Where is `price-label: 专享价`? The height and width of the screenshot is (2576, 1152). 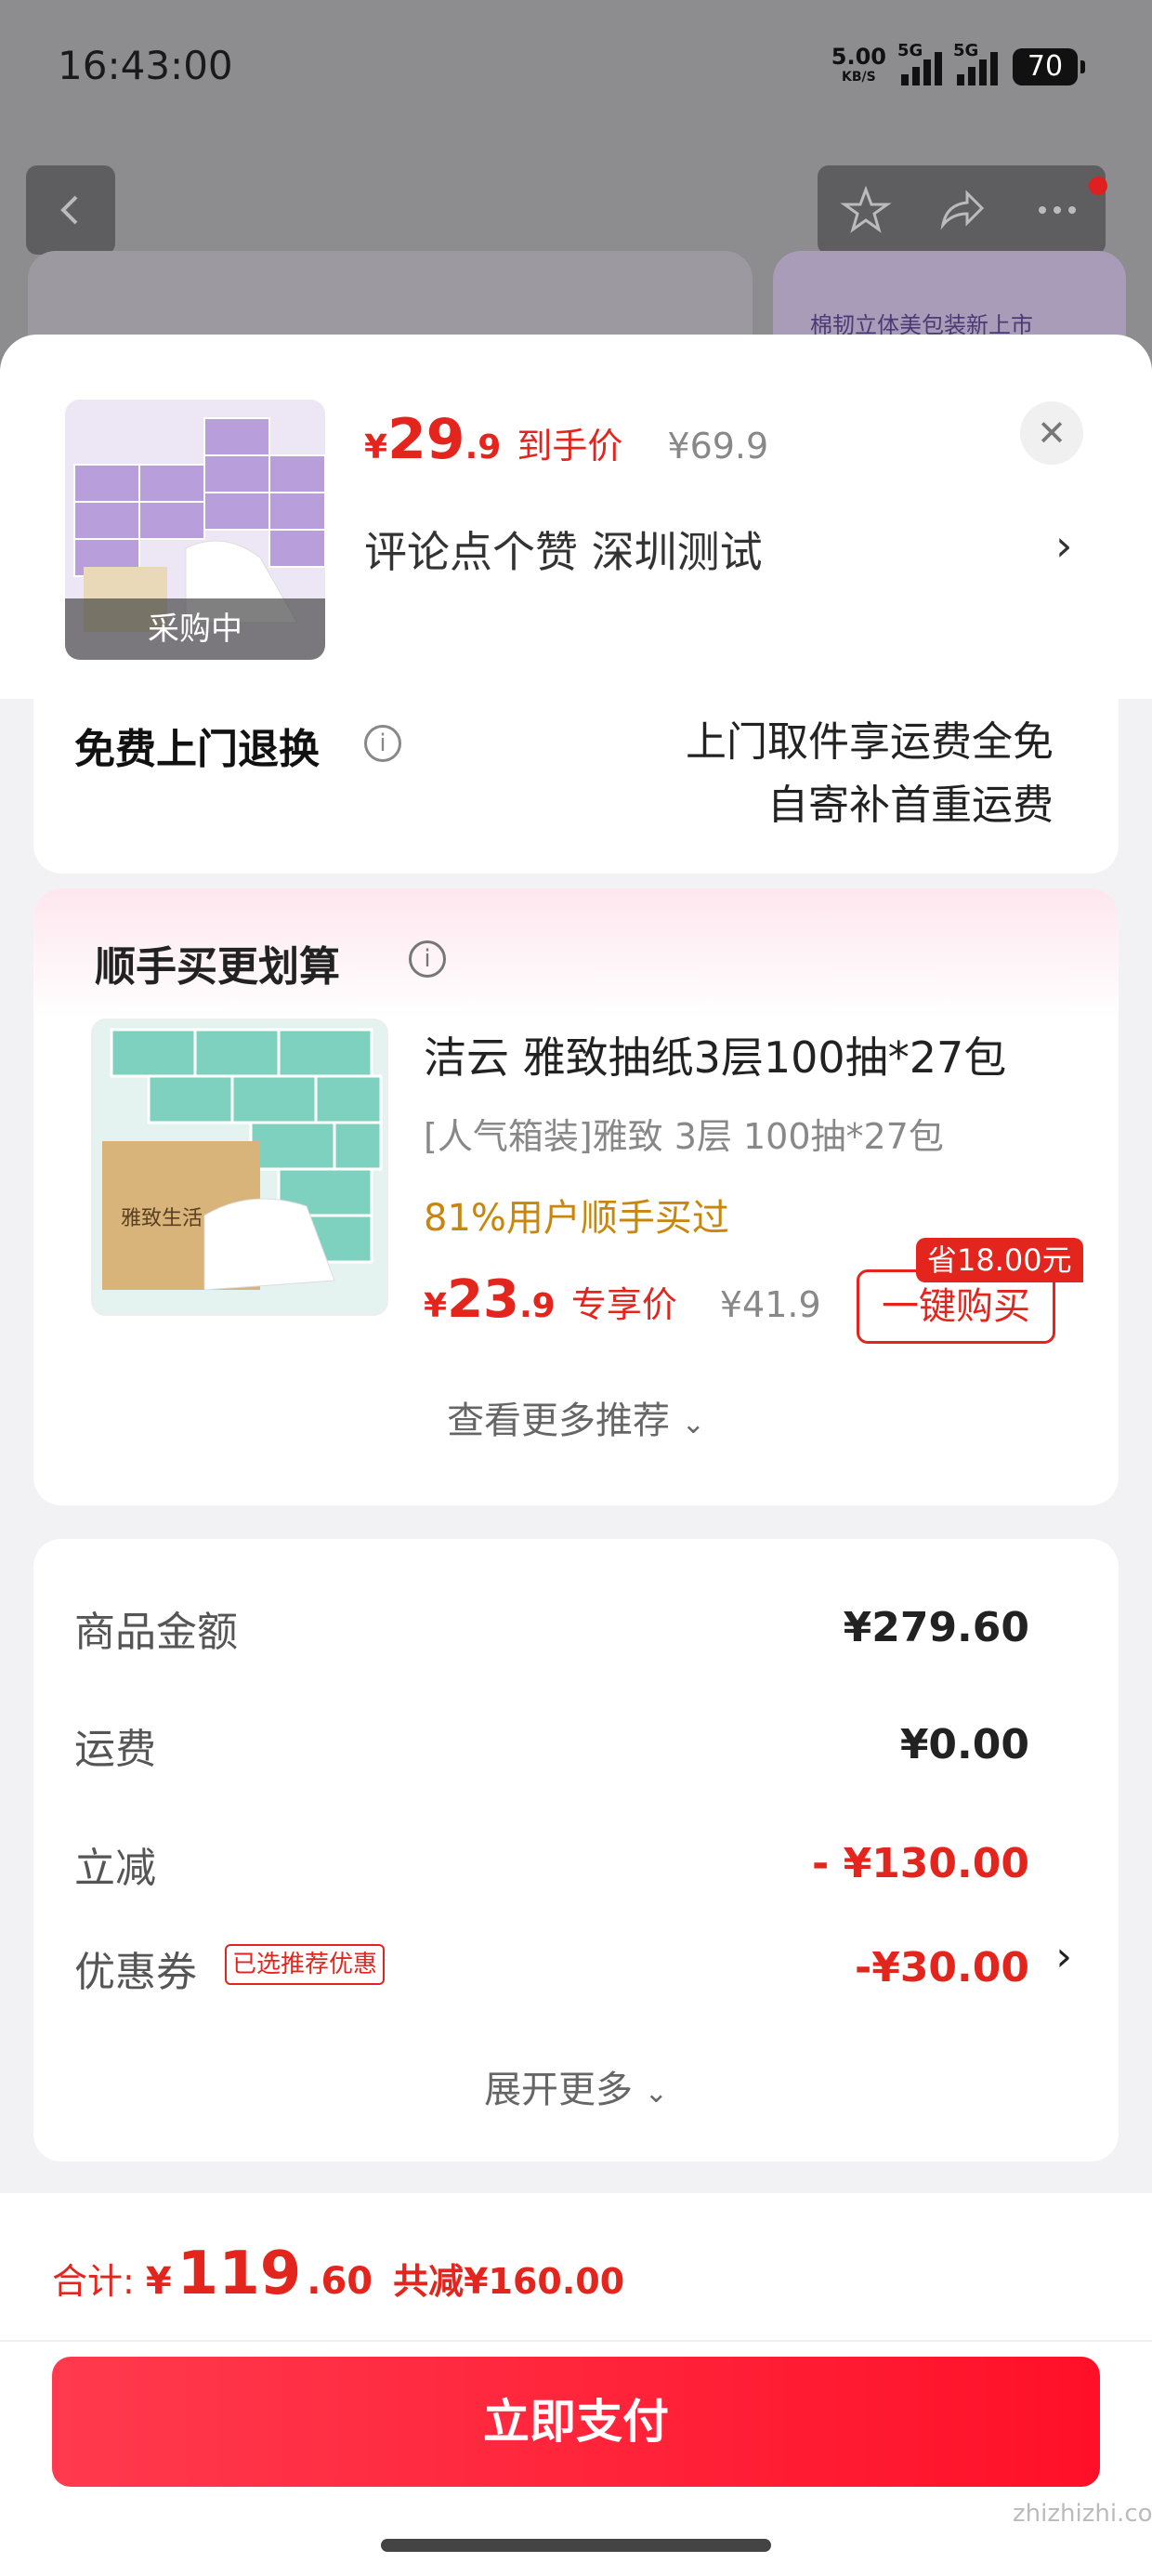 price-label: 专享价 is located at coordinates (623, 1304).